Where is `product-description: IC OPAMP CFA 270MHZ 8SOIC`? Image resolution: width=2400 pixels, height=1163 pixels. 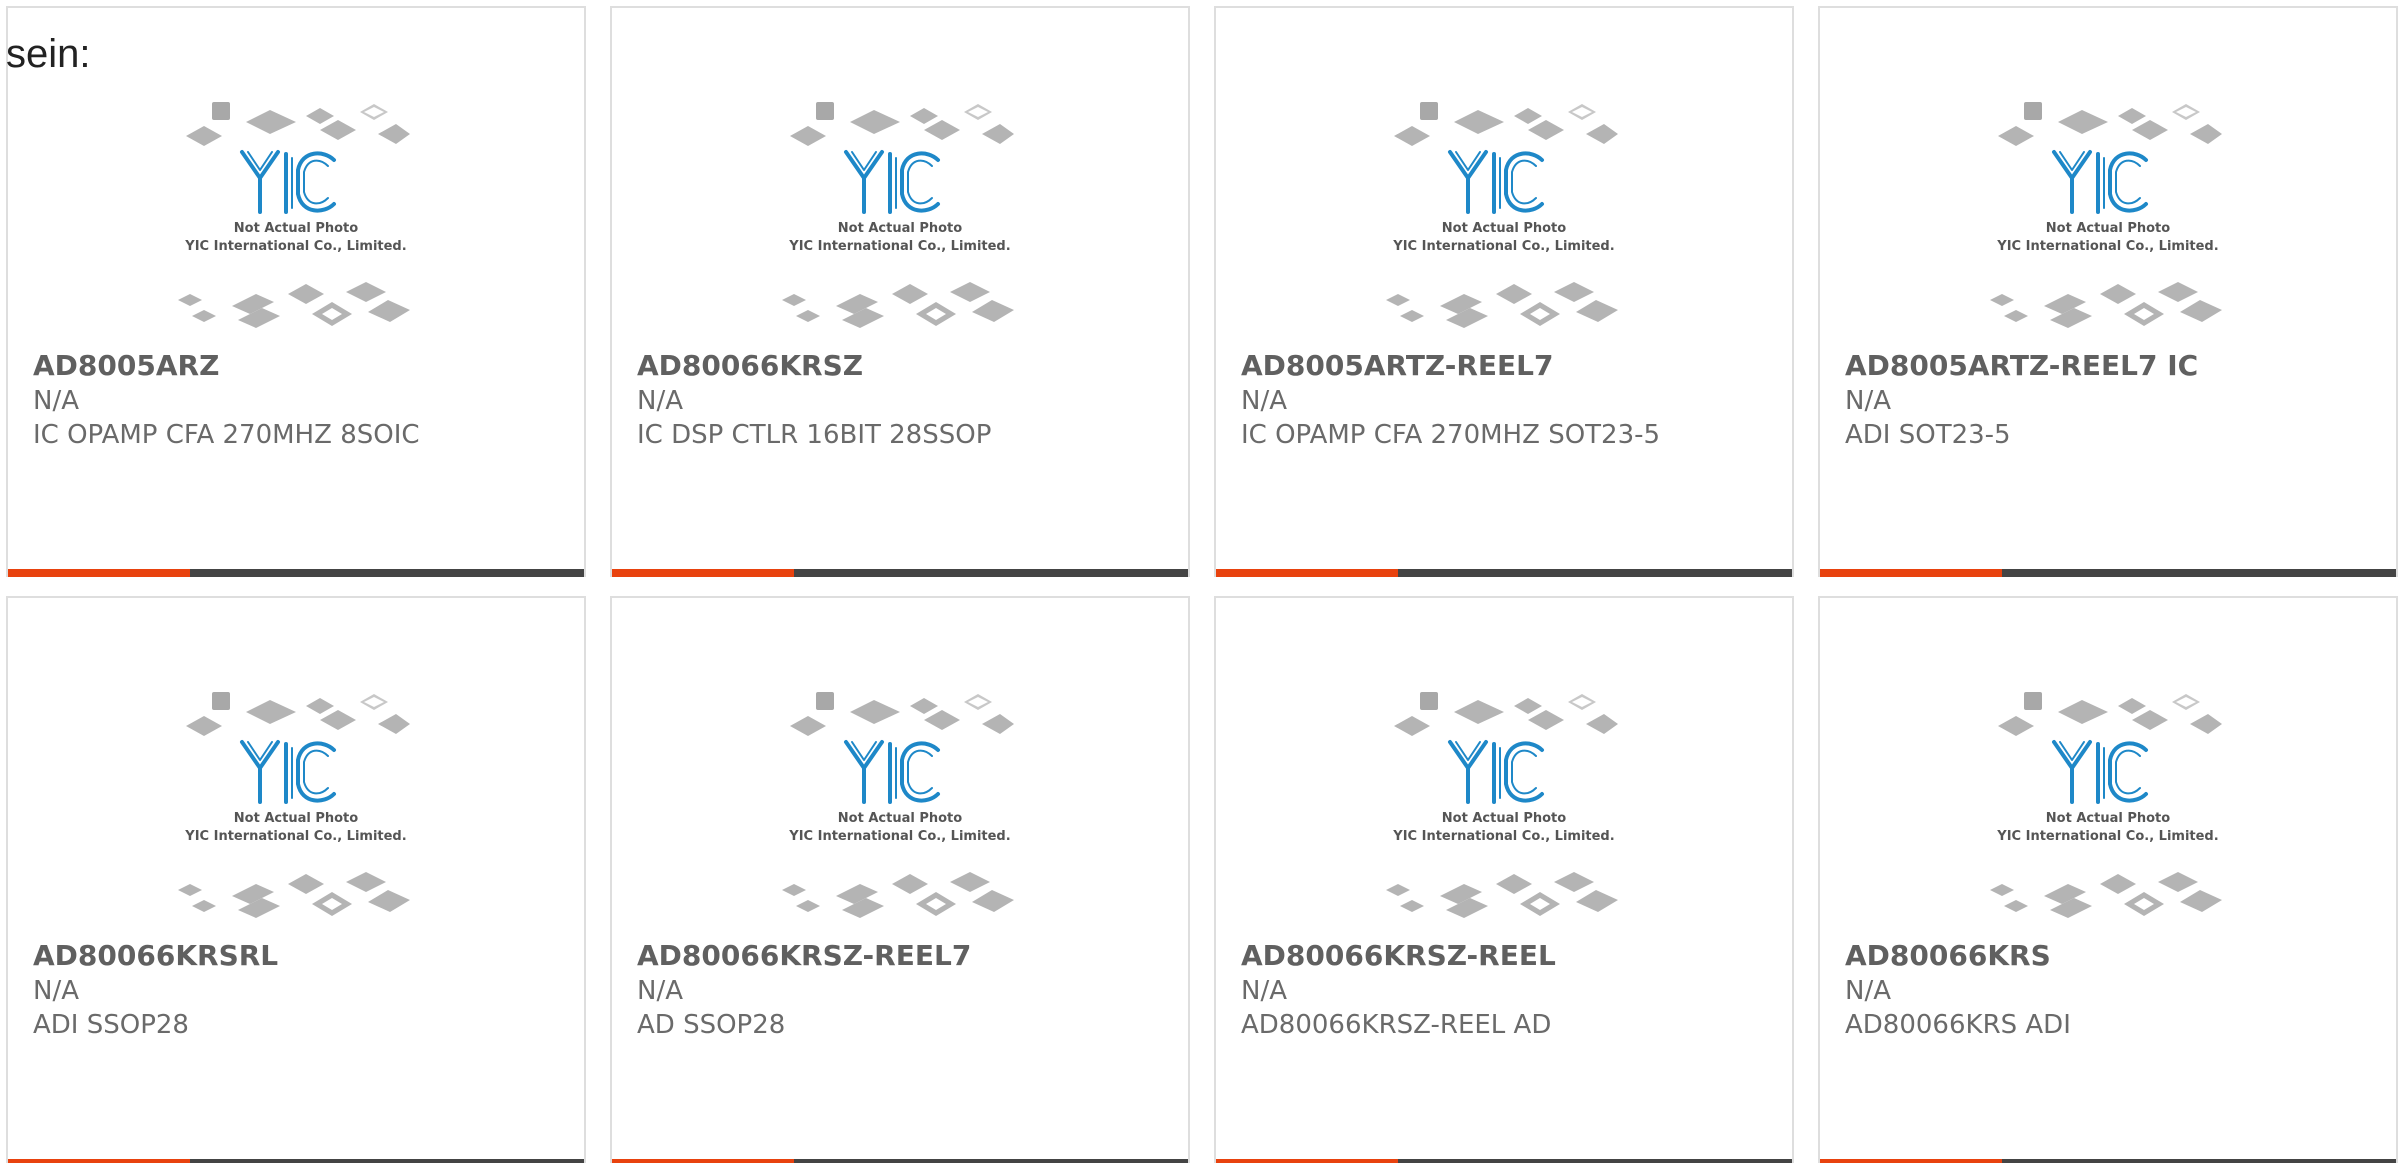 product-description: IC OPAMP CFA 270MHZ 8SOIC is located at coordinates (226, 435).